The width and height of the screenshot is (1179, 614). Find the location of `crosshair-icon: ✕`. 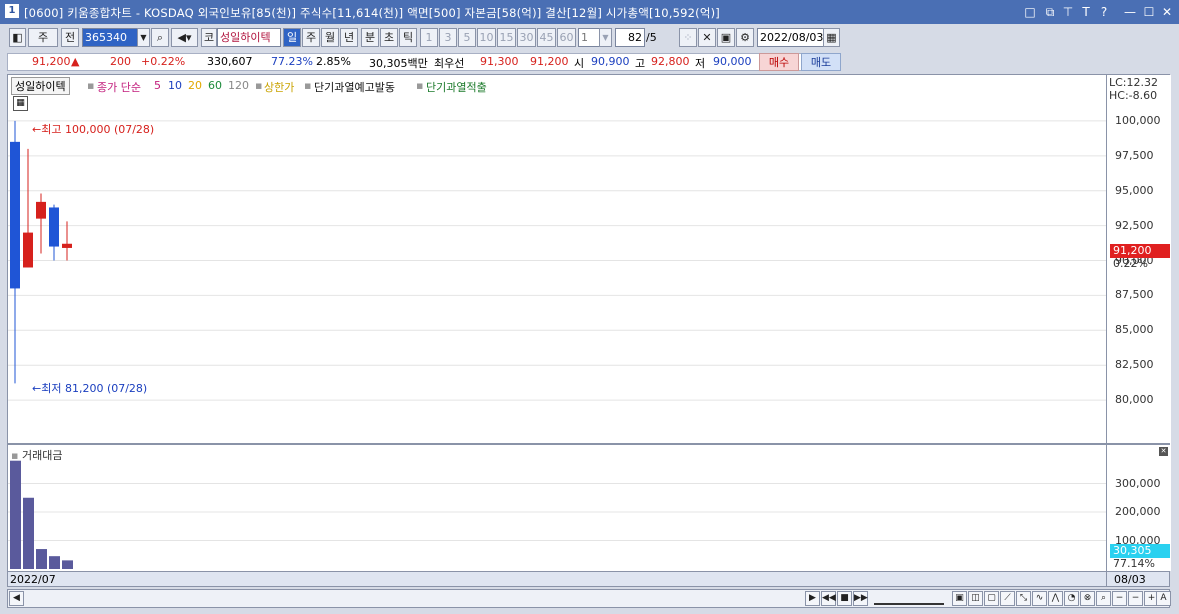

crosshair-icon: ✕ is located at coordinates (707, 37).